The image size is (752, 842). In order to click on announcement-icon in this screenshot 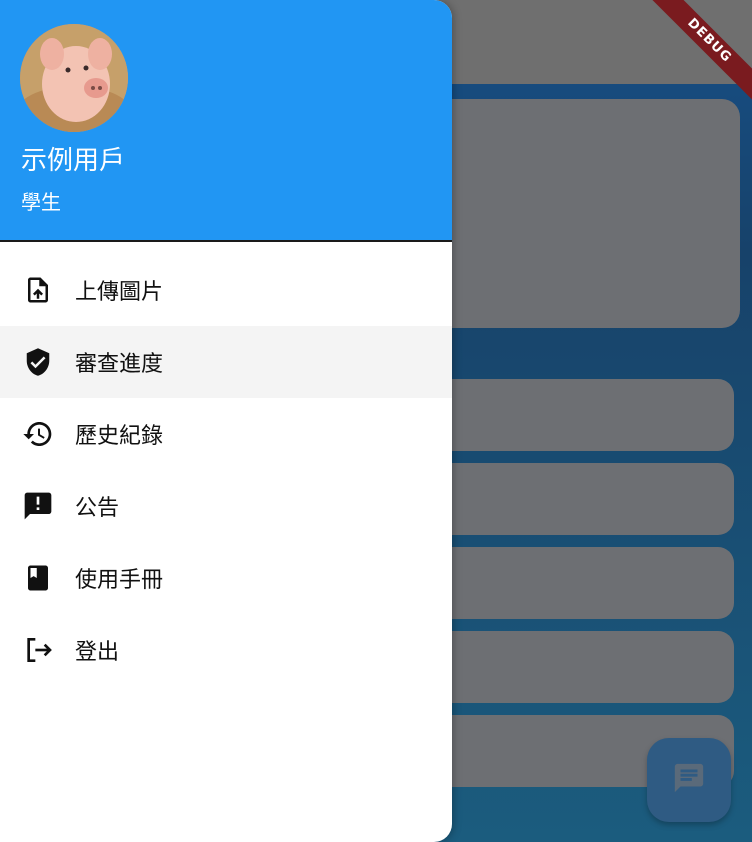, I will do `click(38, 506)`.